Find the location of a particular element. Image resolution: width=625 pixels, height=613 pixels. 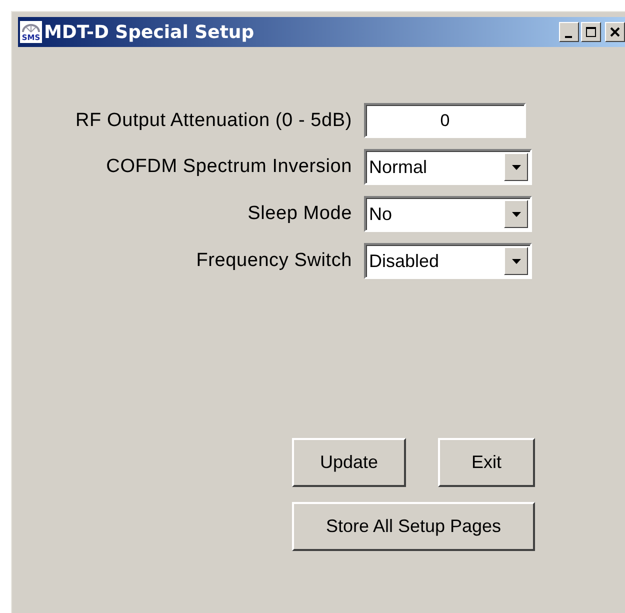

field-label: Sleep Mode is located at coordinates (299, 214).